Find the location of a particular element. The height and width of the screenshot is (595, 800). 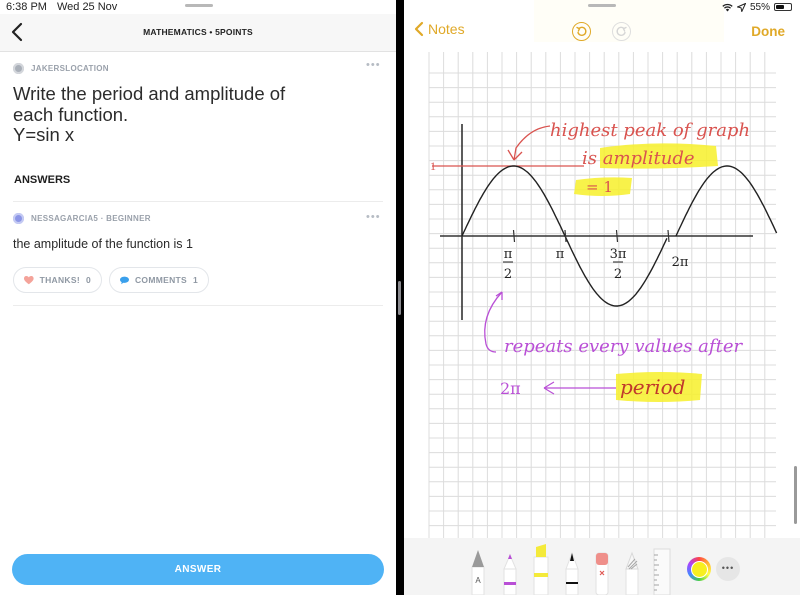

sine-curve-second-period is located at coordinates (726, 201).